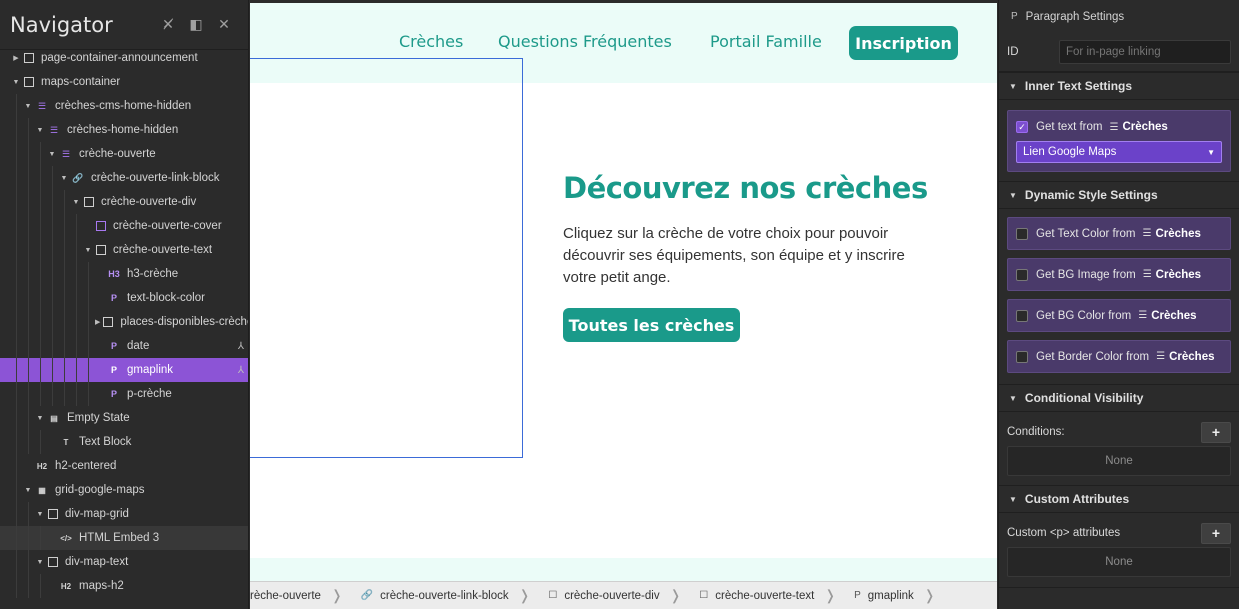 The width and height of the screenshot is (1239, 609). What do you see at coordinates (431, 41) in the screenshot?
I see `nav-link-creches: Crèches` at bounding box center [431, 41].